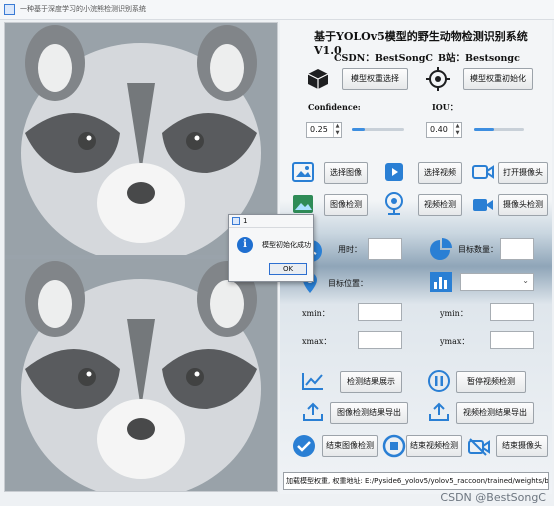 The image size is (554, 506). Describe the element at coordinates (479, 447) in the screenshot. I see `camera-off-icon` at that location.